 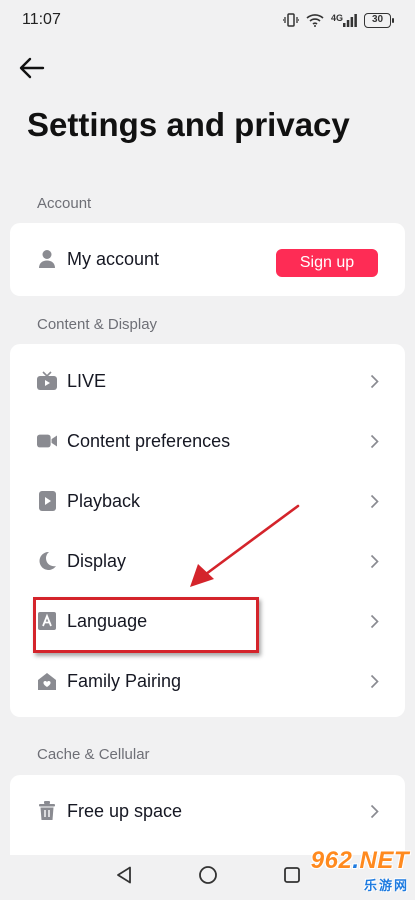 I want to click on status-bar: 11:07 4G 30, so click(x=207, y=20).